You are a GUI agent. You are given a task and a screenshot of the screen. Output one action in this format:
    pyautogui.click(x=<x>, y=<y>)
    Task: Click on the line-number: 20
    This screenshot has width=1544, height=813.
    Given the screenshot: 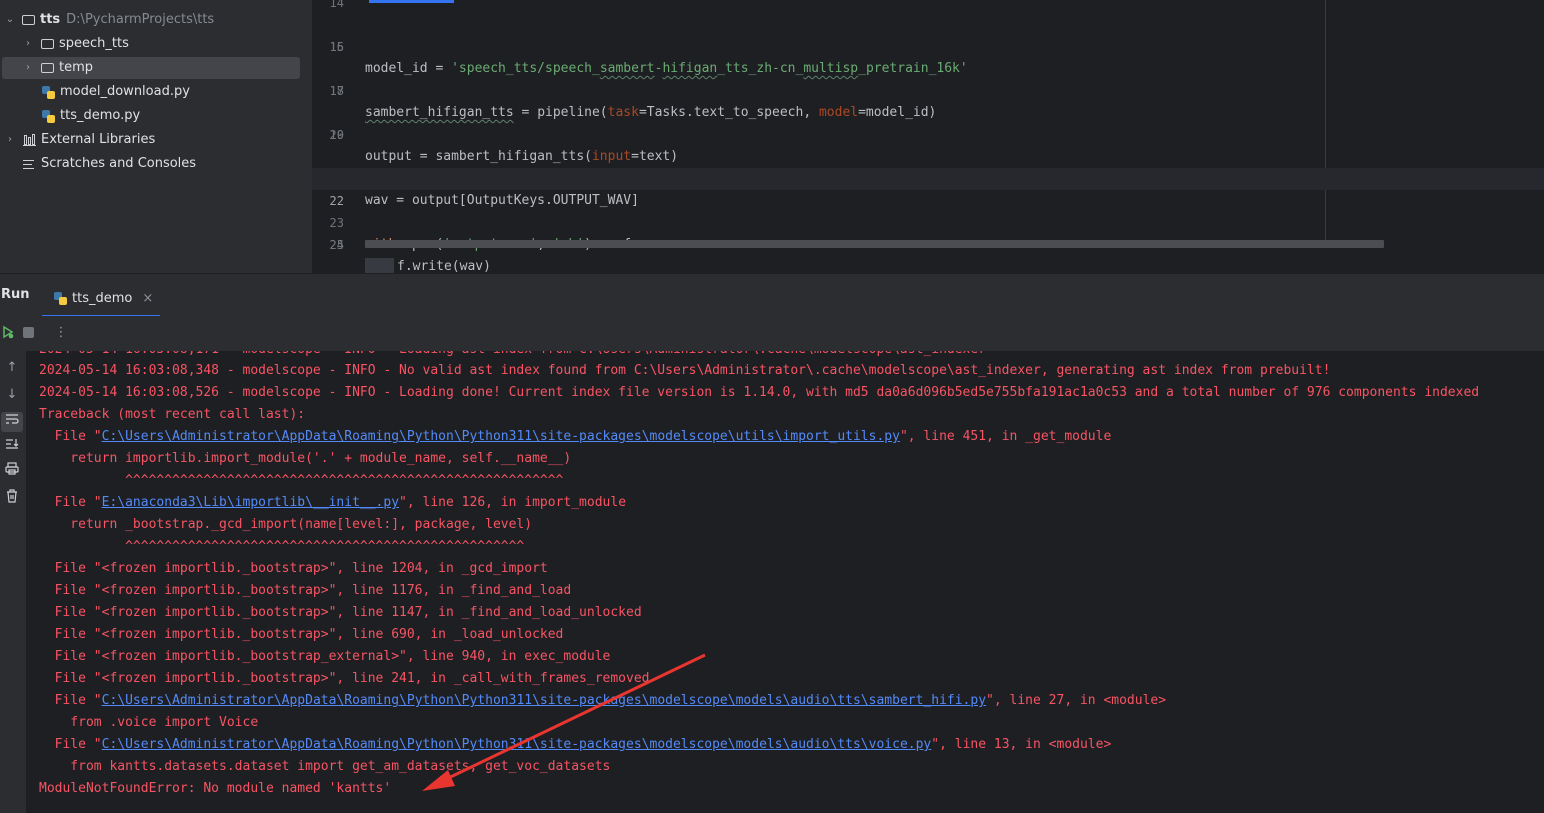 What is the action you would take?
    pyautogui.click(x=336, y=135)
    